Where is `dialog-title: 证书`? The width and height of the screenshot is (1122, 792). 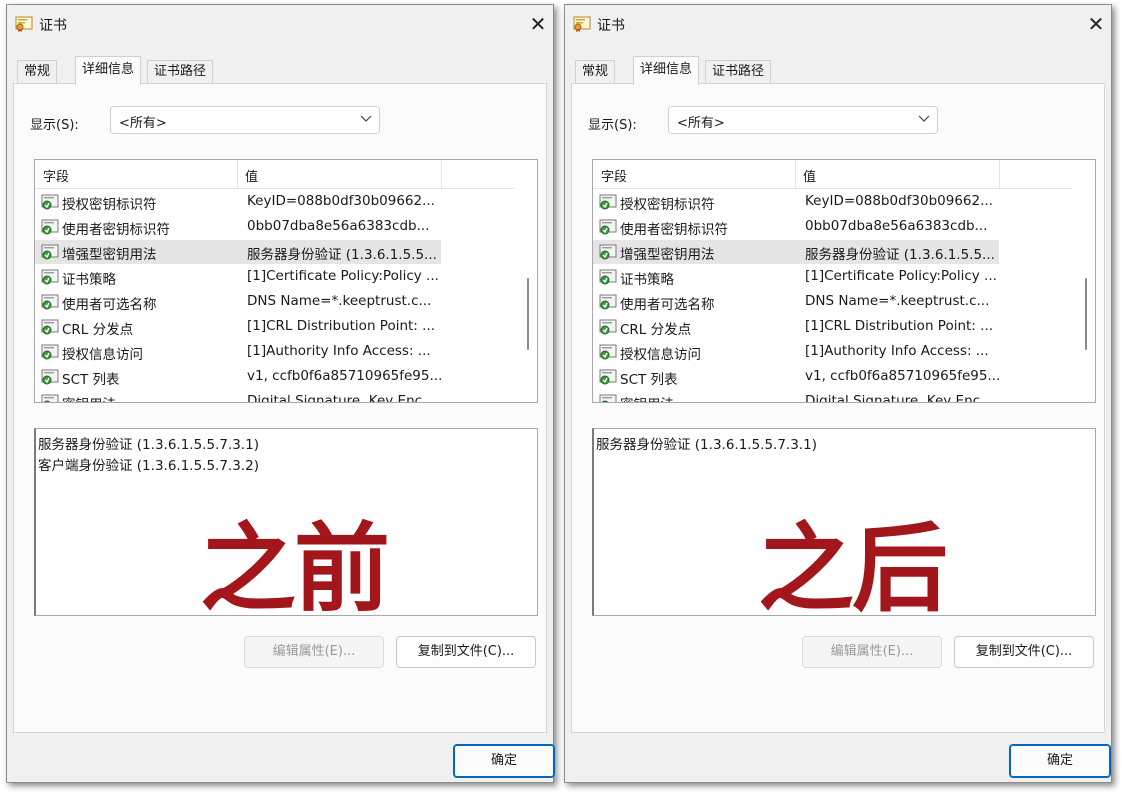 dialog-title: 证书 is located at coordinates (53, 26).